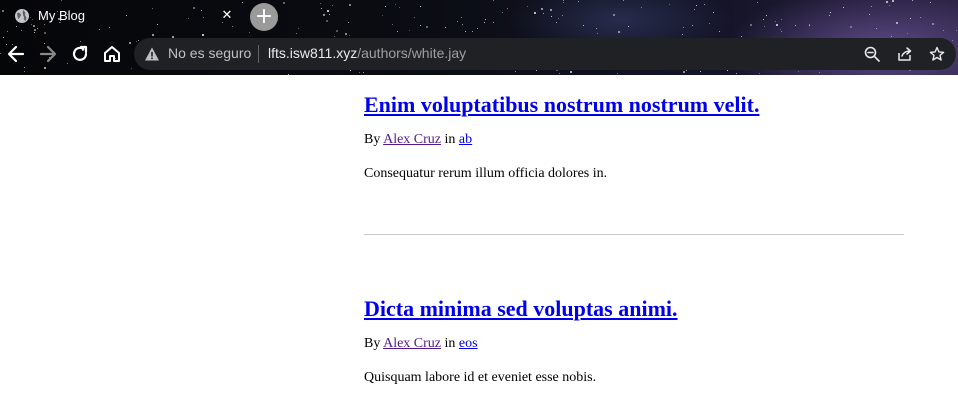  I want to click on globe-icon, so click(22, 16).